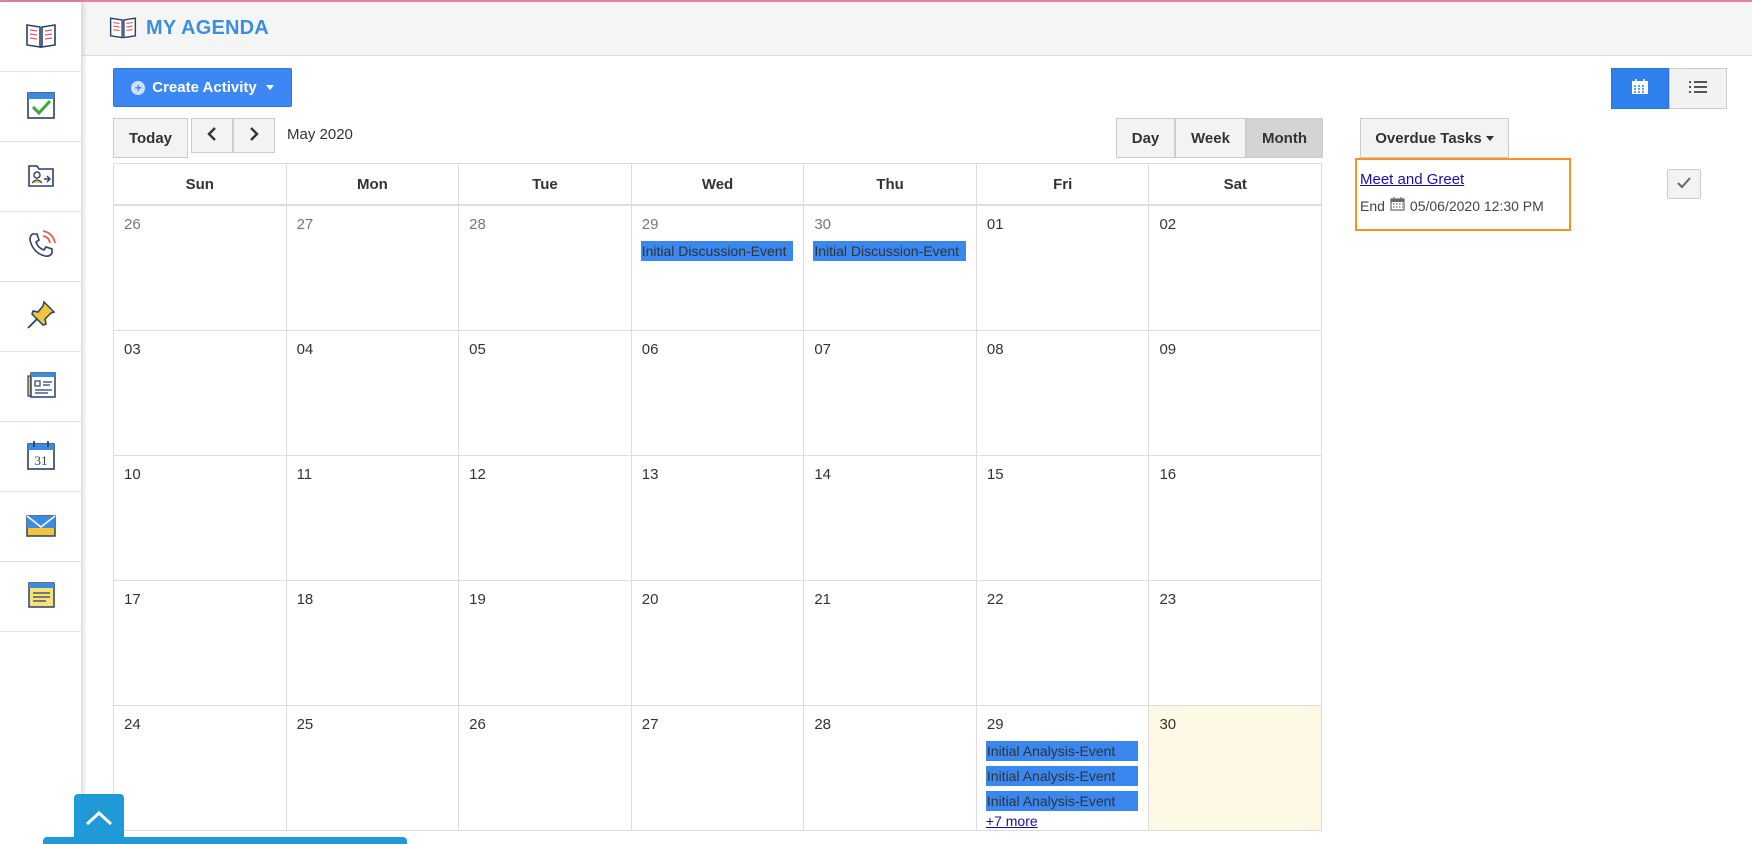  What do you see at coordinates (373, 518) in the screenshot?
I see `day-cell: 11` at bounding box center [373, 518].